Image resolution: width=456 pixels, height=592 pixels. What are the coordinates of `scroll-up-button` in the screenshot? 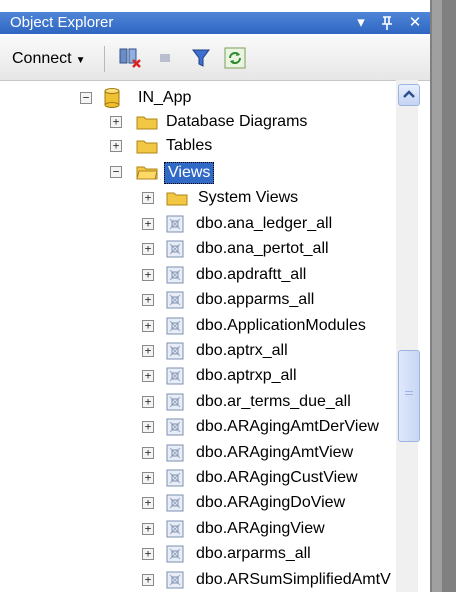 It's located at (409, 95).